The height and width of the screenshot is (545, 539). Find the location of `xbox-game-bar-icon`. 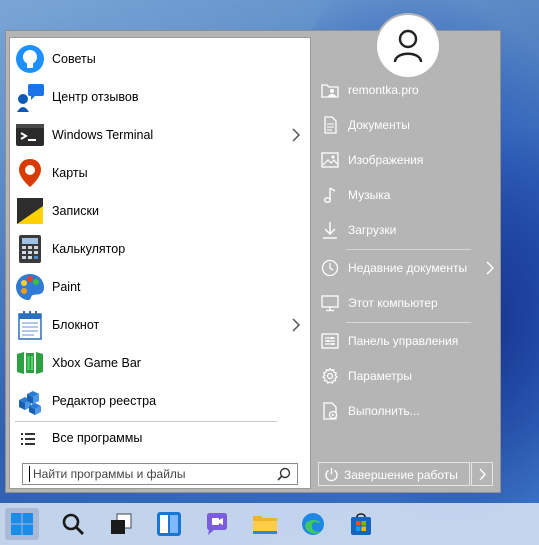

xbox-game-bar-icon is located at coordinates (30, 363).